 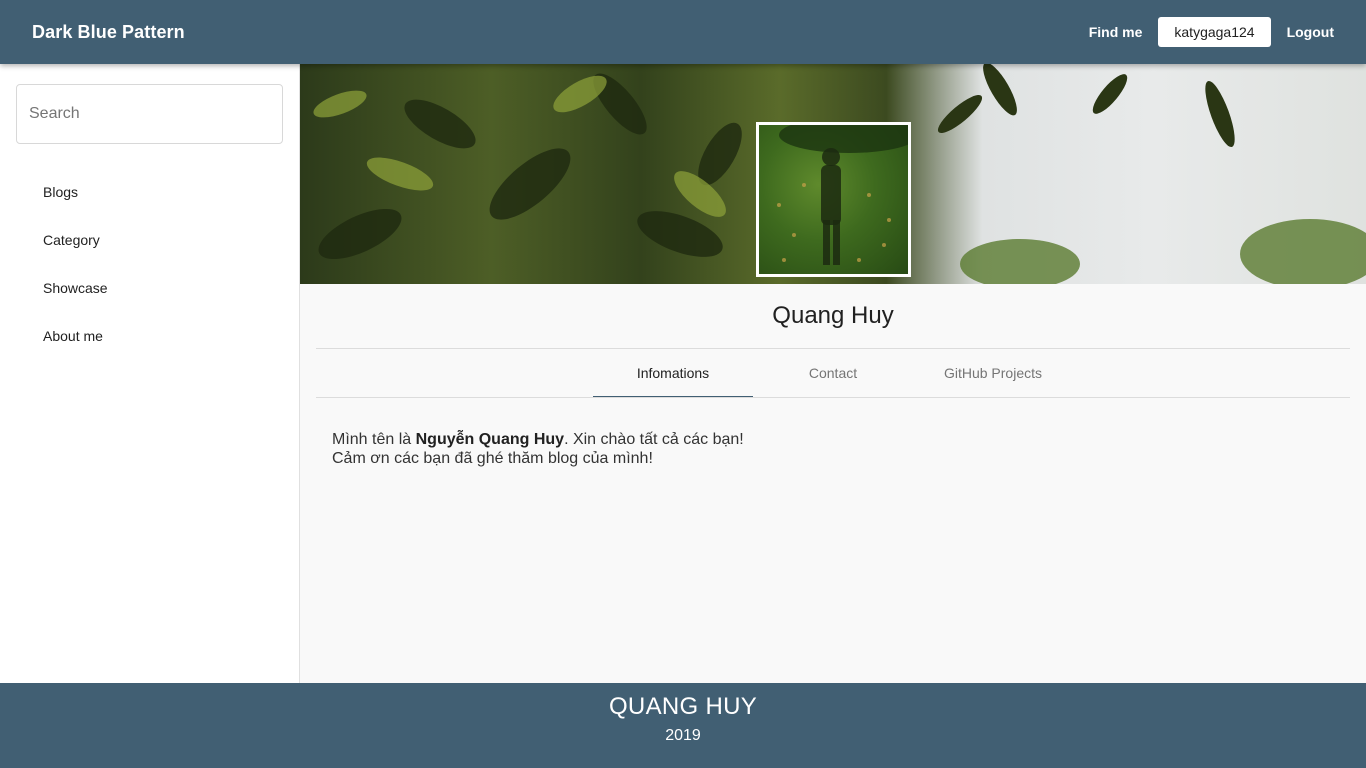 I want to click on info-line1-prefix: Mình tên là, so click(x=374, y=439).